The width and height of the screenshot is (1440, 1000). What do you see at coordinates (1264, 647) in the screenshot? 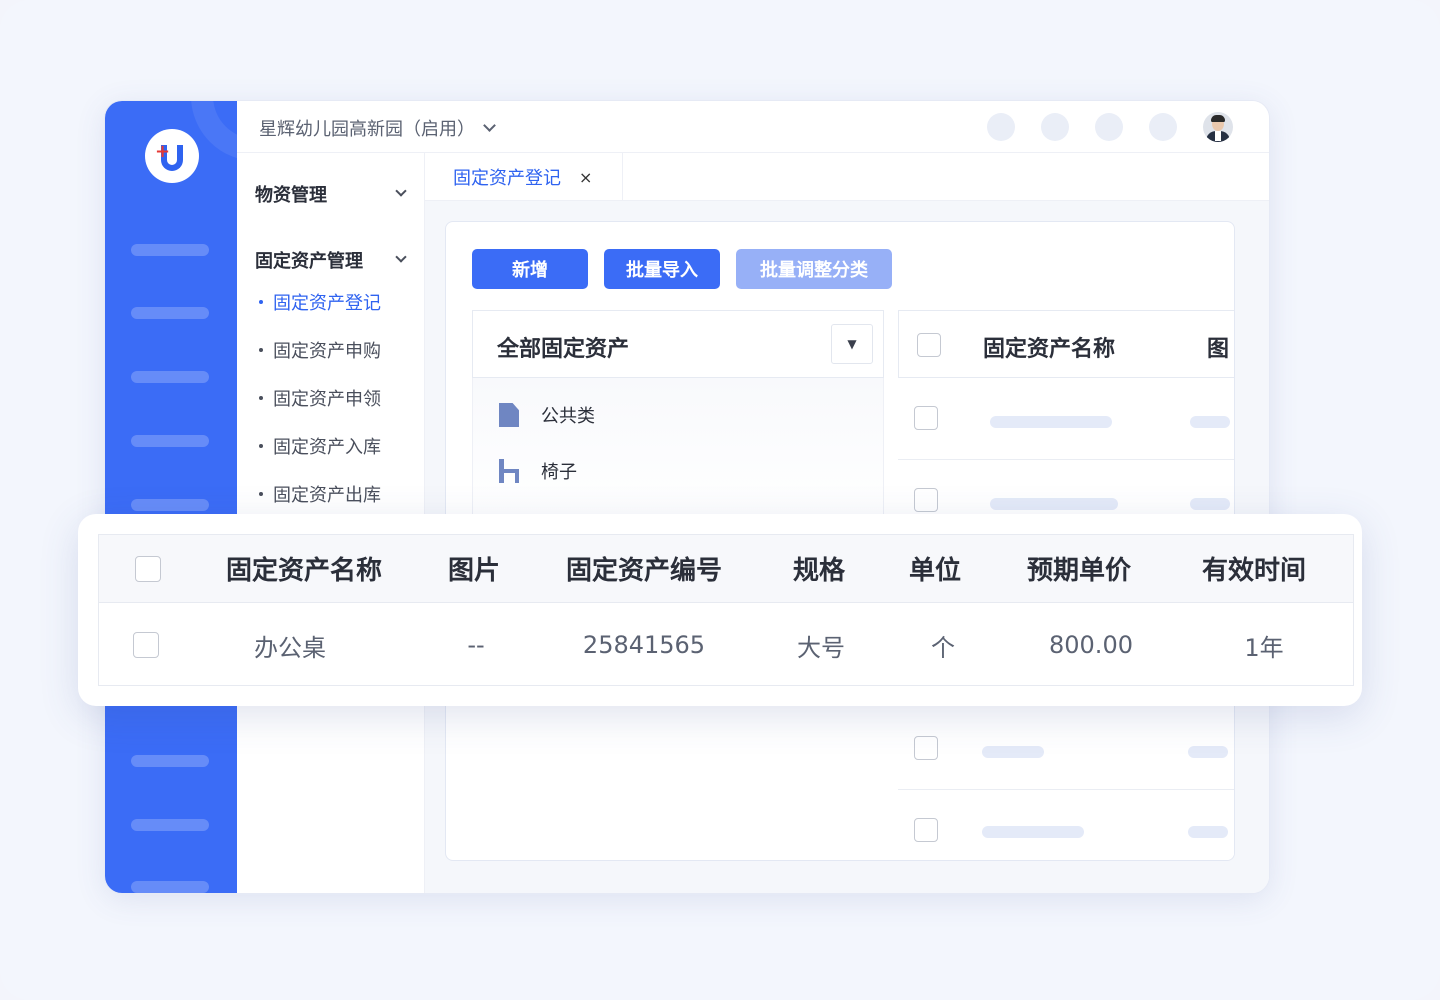
I see `cell-validity: 1年` at bounding box center [1264, 647].